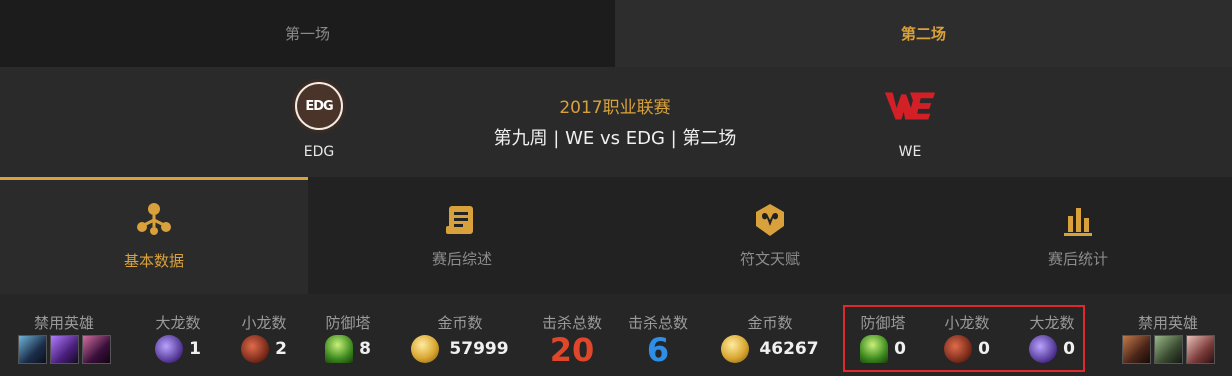 Image resolution: width=1232 pixels, height=376 pixels. I want to click on left-baron-label: 大龙数, so click(178, 323).